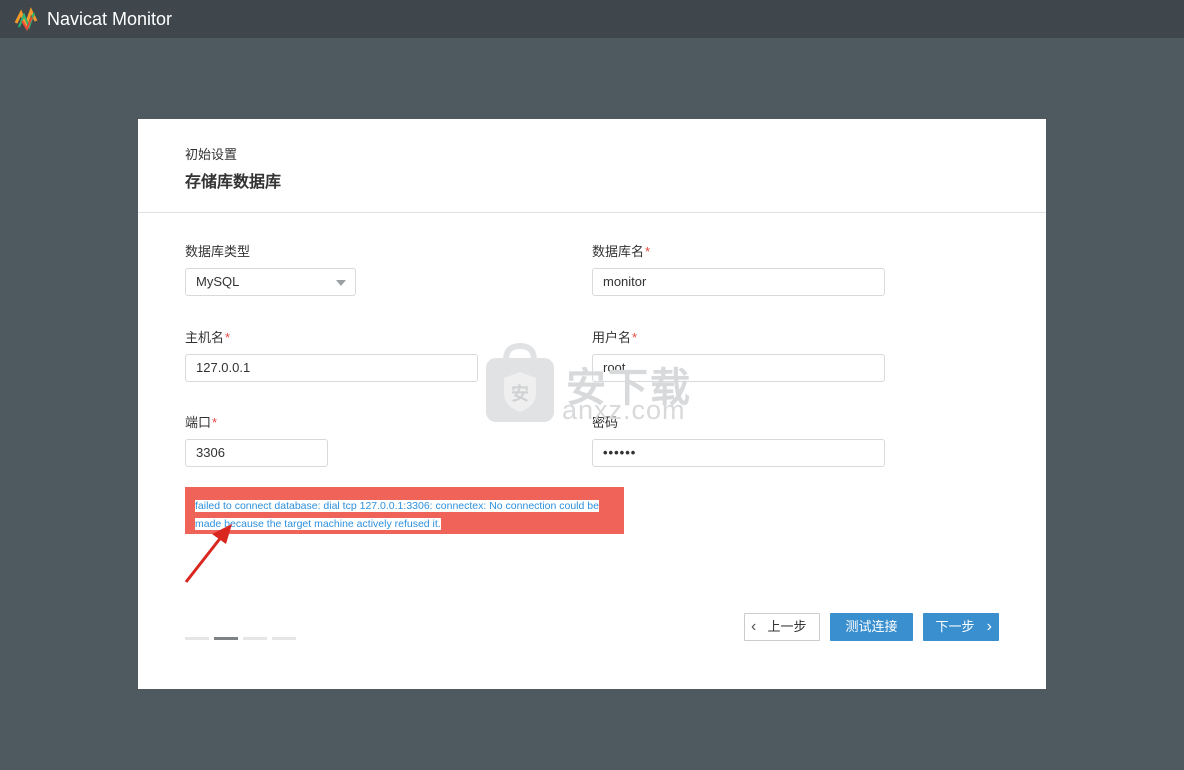  What do you see at coordinates (754, 626) in the screenshot?
I see `chevron-left-icon: ‹` at bounding box center [754, 626].